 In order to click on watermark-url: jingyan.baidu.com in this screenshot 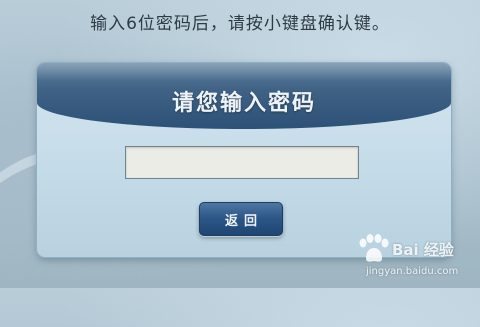, I will do `click(412, 271)`.